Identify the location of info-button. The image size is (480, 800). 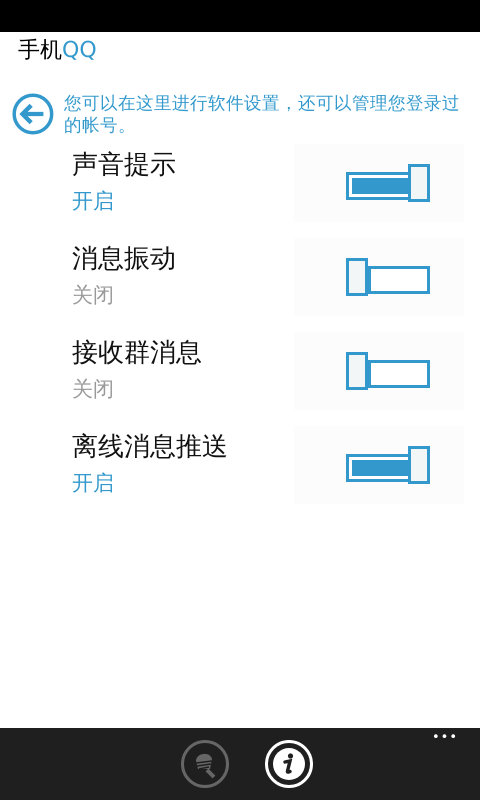
(289, 764).